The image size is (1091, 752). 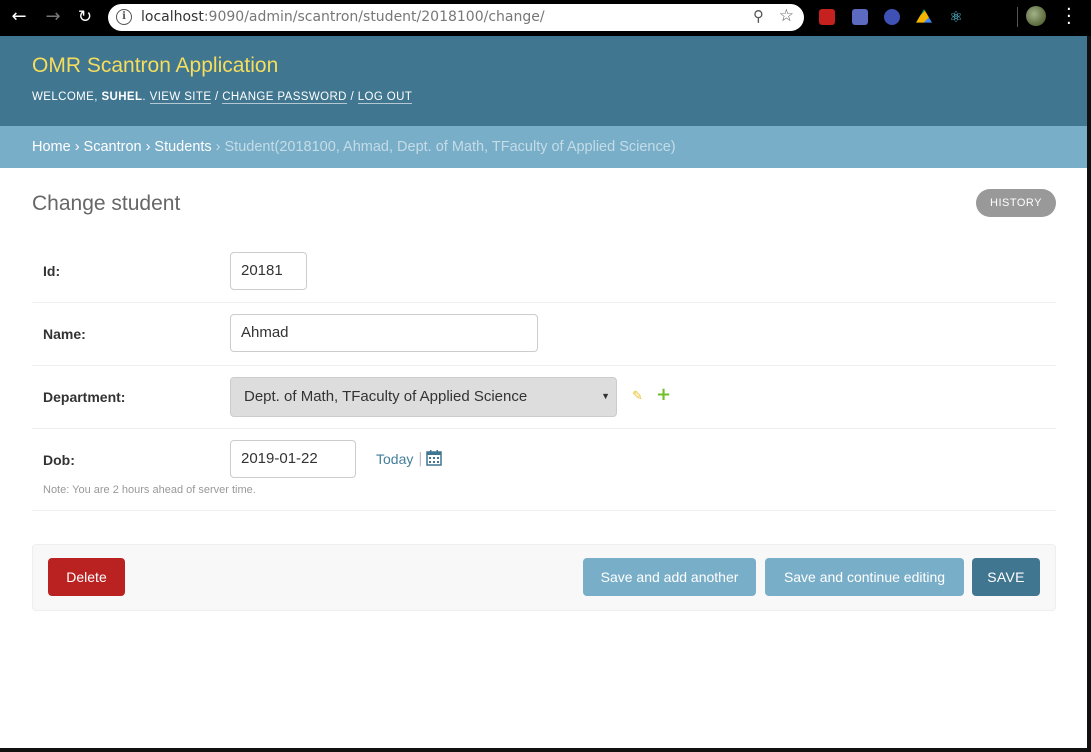 What do you see at coordinates (637, 396) in the screenshot?
I see `pencil-icon: ✎` at bounding box center [637, 396].